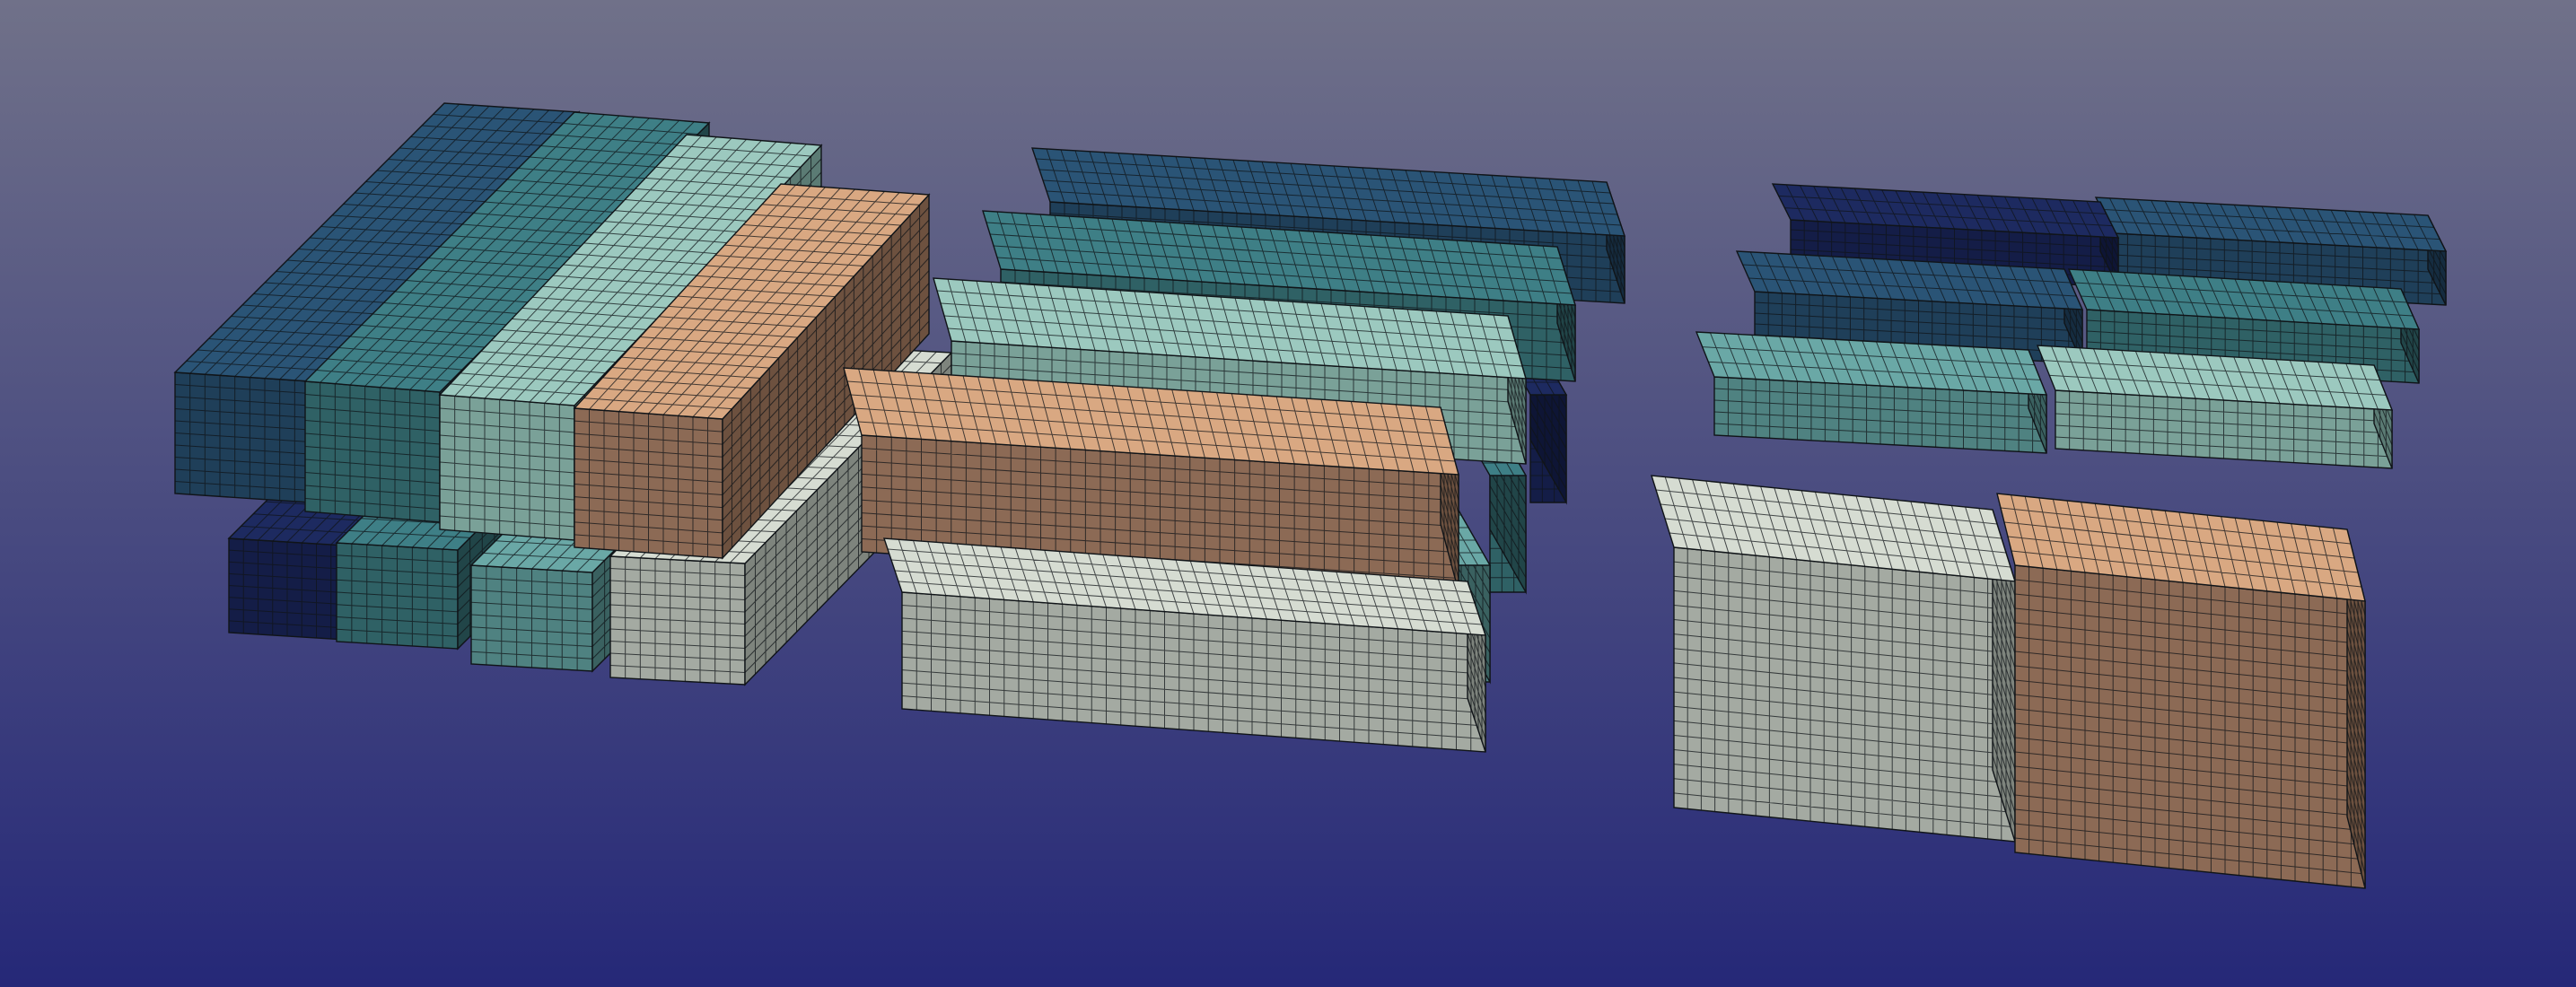  What do you see at coordinates (2181, 691) in the screenshot?
I see `right-front-block-b` at bounding box center [2181, 691].